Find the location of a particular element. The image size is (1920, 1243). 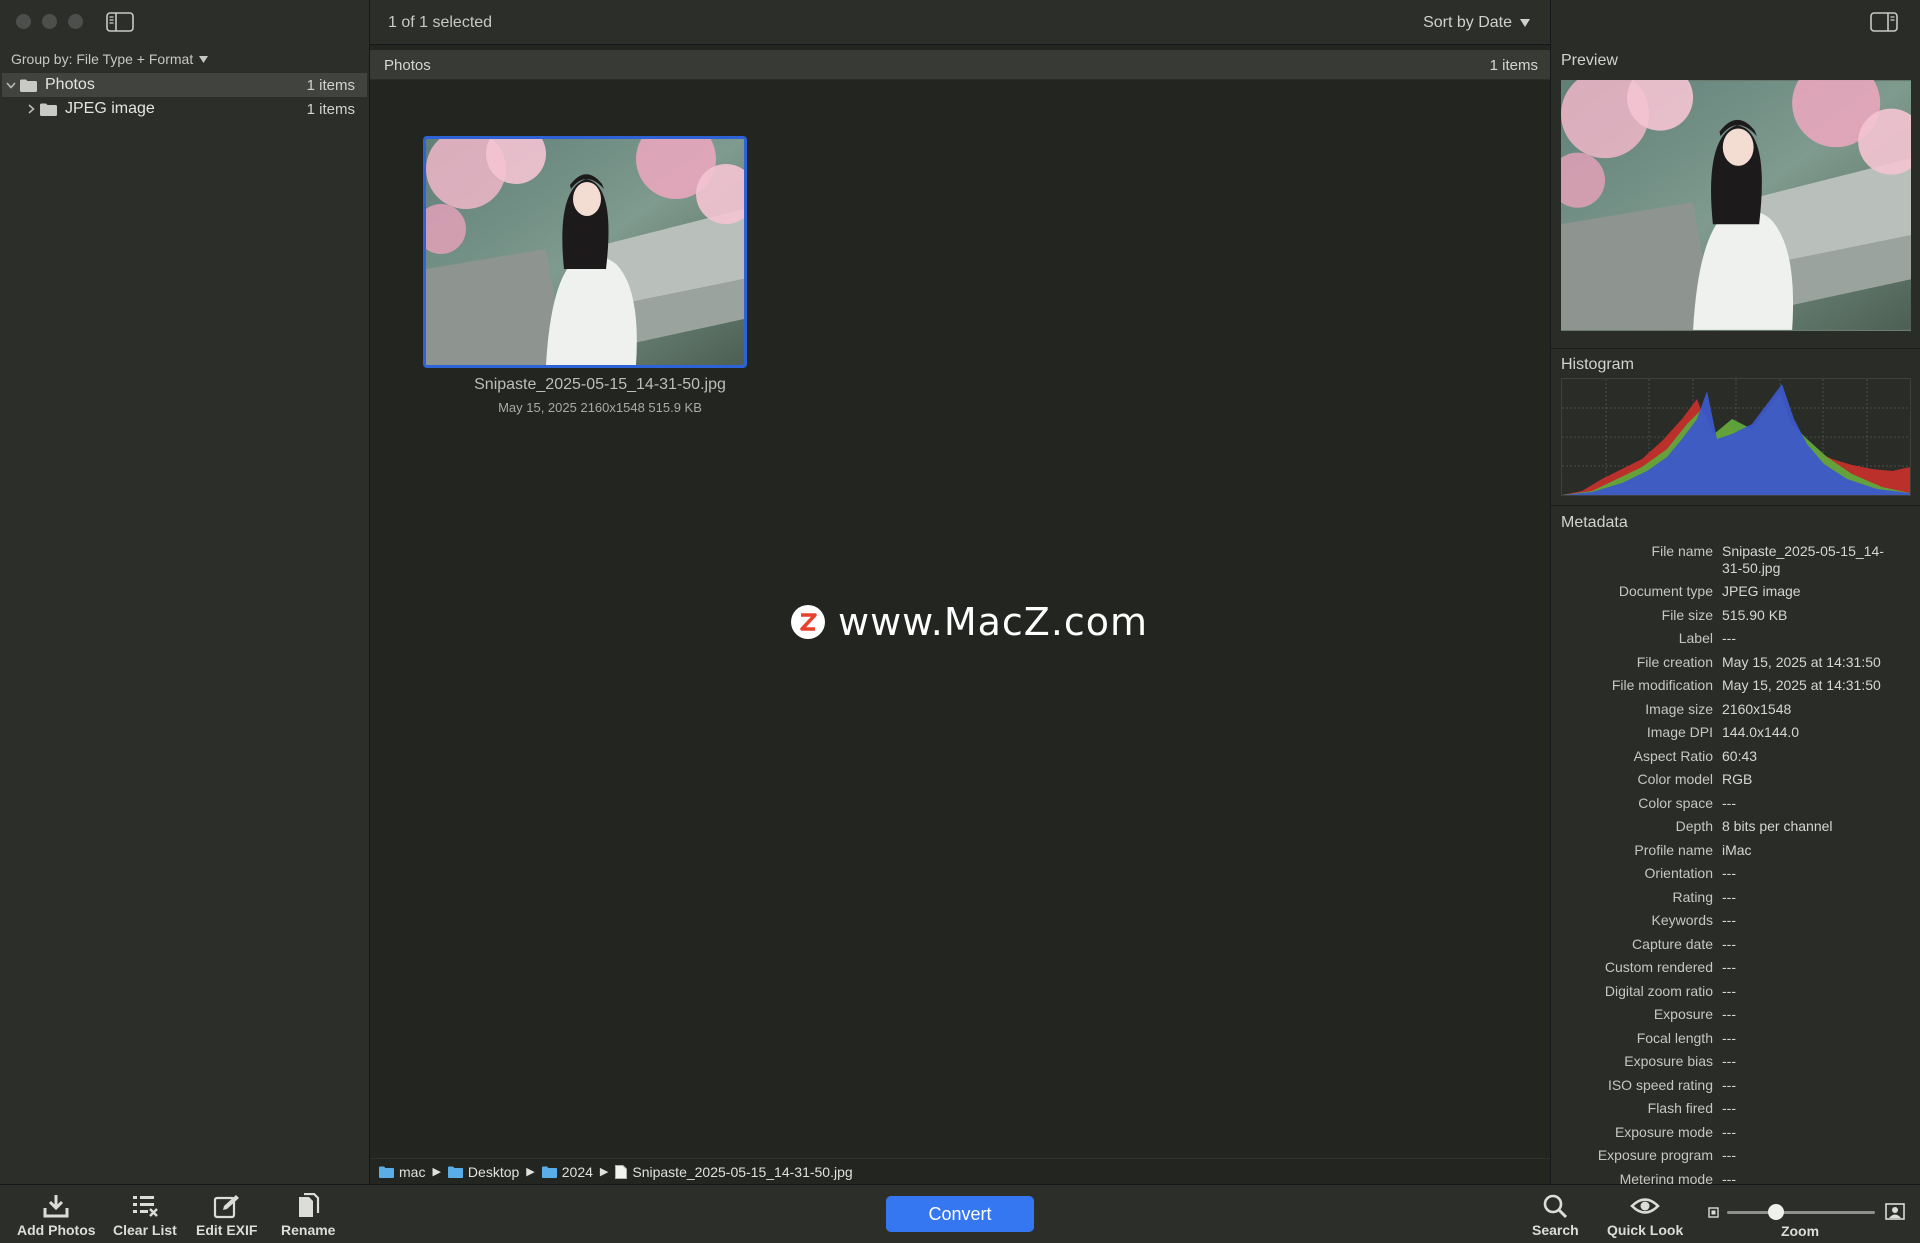

divider is located at coordinates (1735, 348).